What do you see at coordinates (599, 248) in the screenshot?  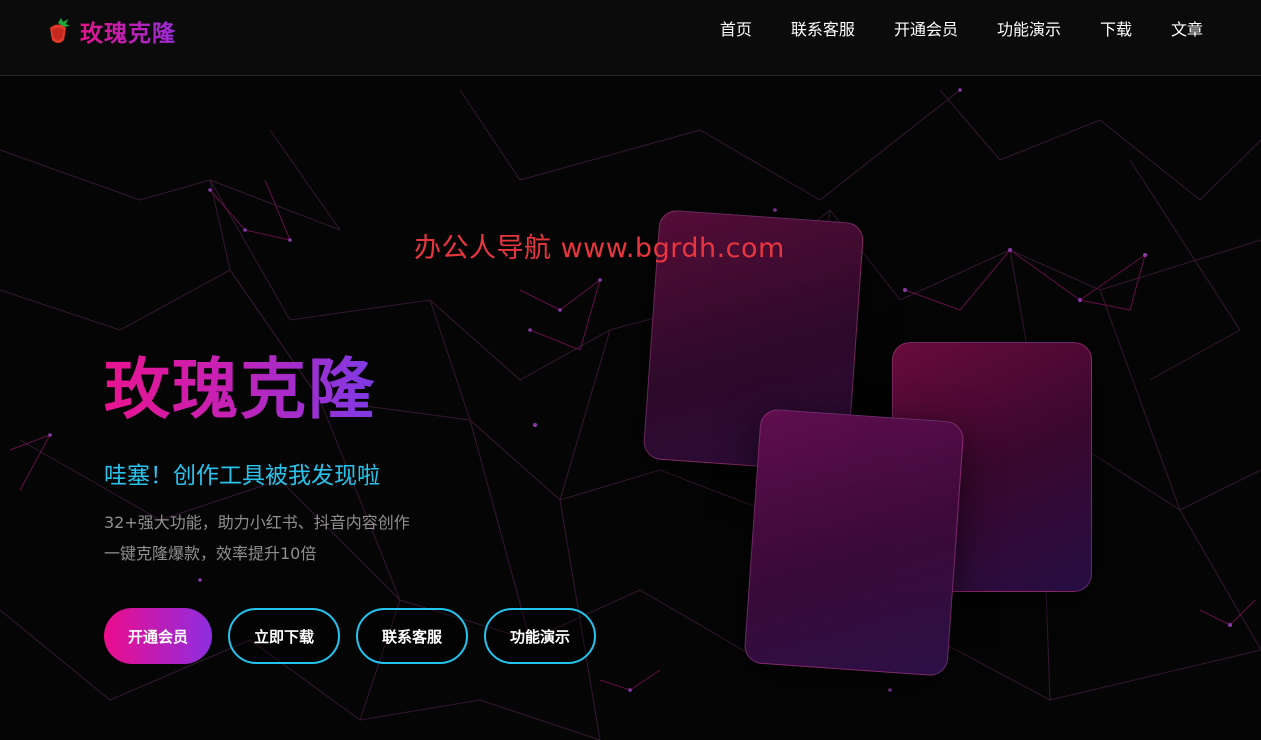 I see `site-watermark: 办公人导航 www.bgrdh.com` at bounding box center [599, 248].